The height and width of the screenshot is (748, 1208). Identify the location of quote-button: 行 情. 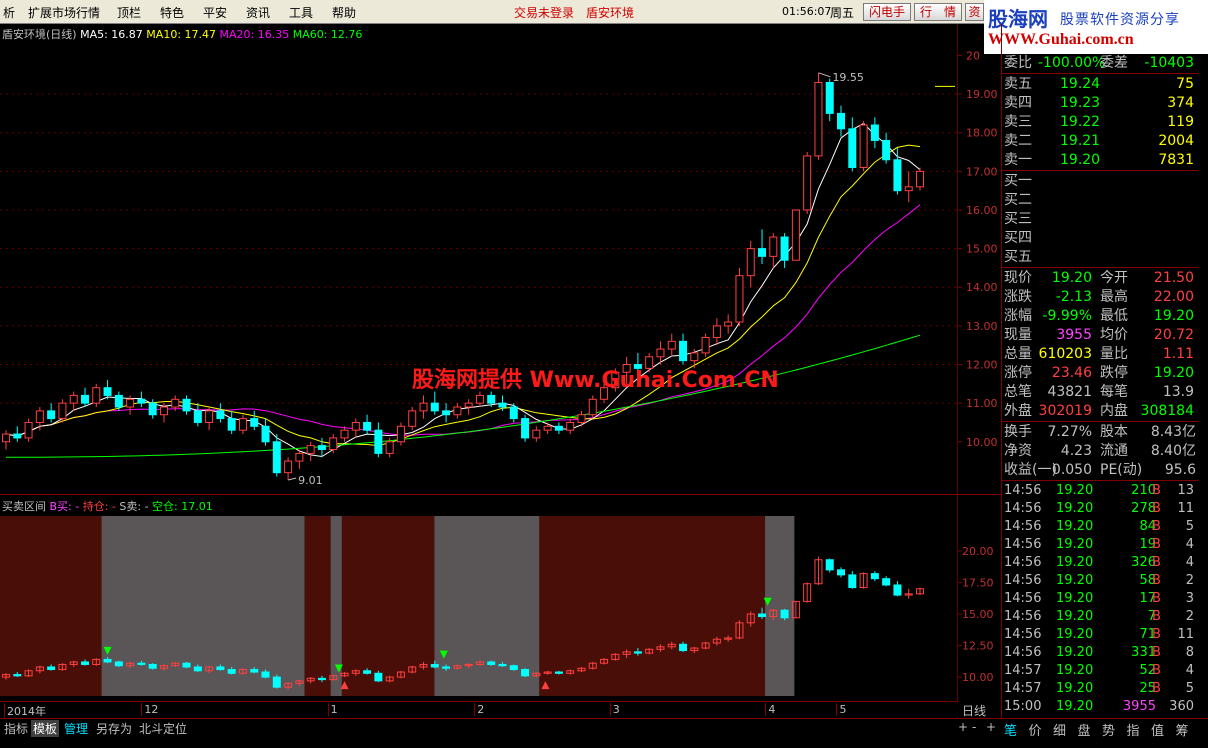
(938, 12).